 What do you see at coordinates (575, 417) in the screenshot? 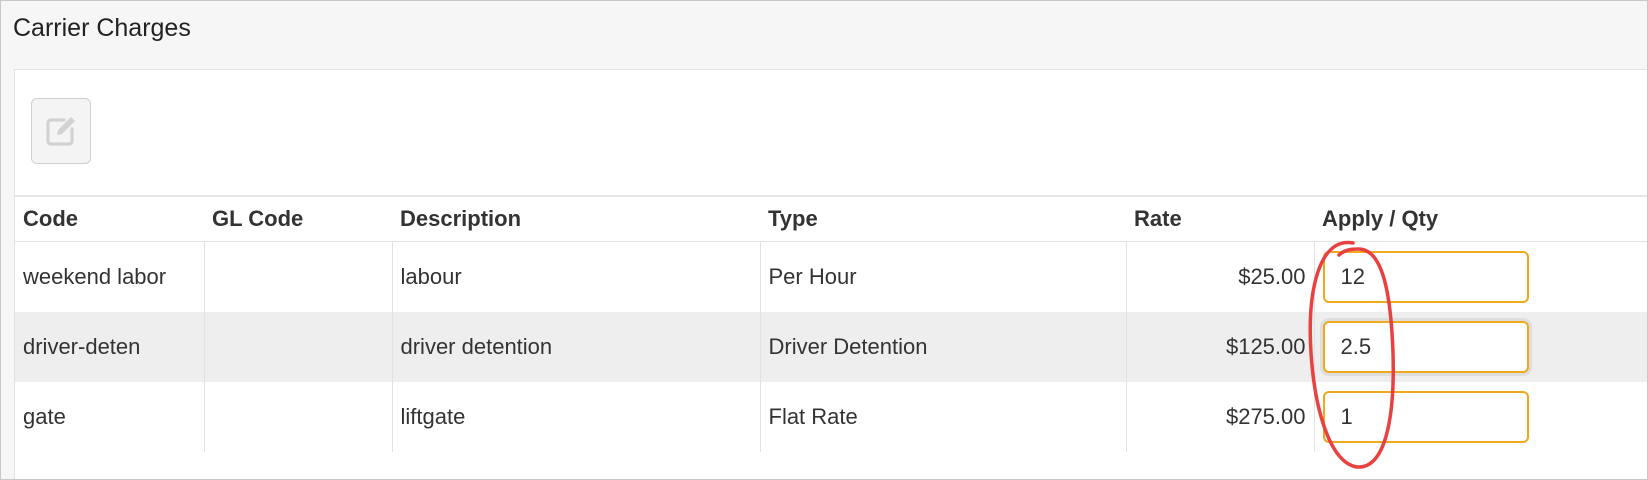
I see `cell-description: liftgate` at bounding box center [575, 417].